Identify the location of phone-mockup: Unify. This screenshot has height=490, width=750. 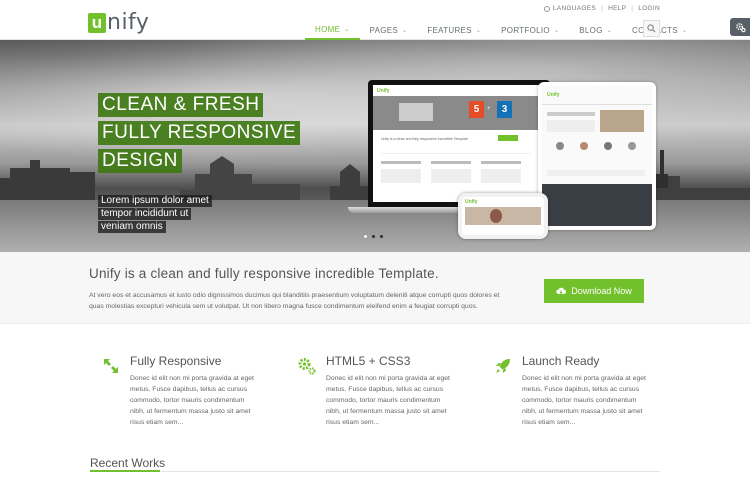
(503, 216).